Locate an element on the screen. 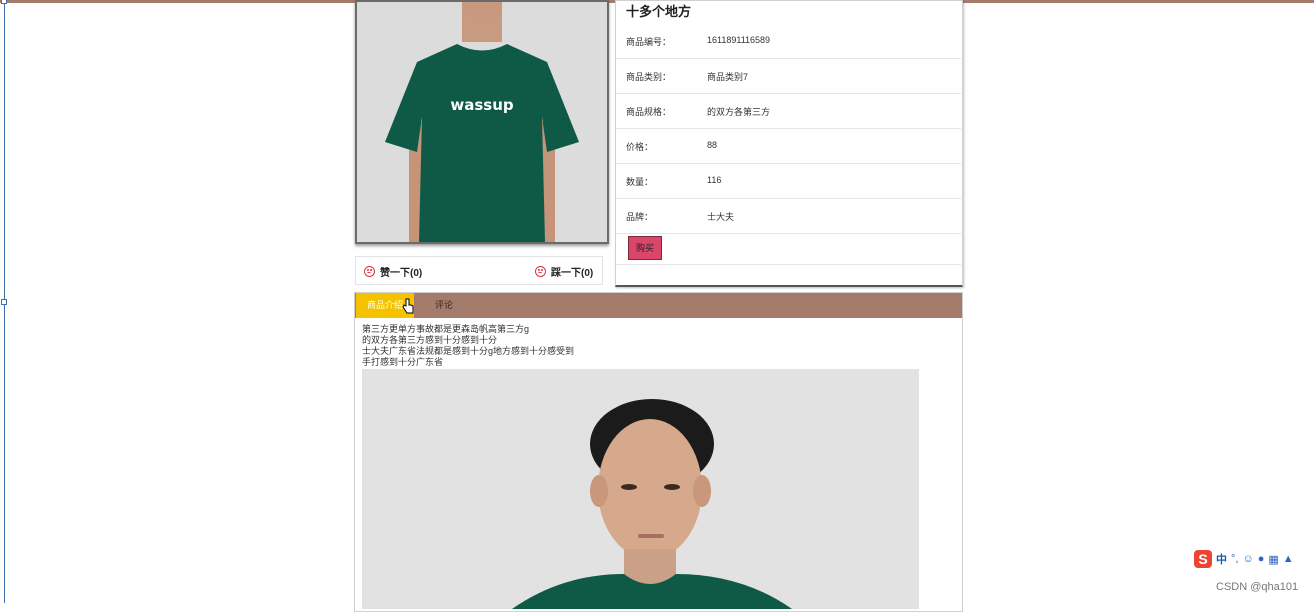 This screenshot has width=1314, height=612. vote-bar: 赞一下(0) 踩一下(0) is located at coordinates (479, 270).